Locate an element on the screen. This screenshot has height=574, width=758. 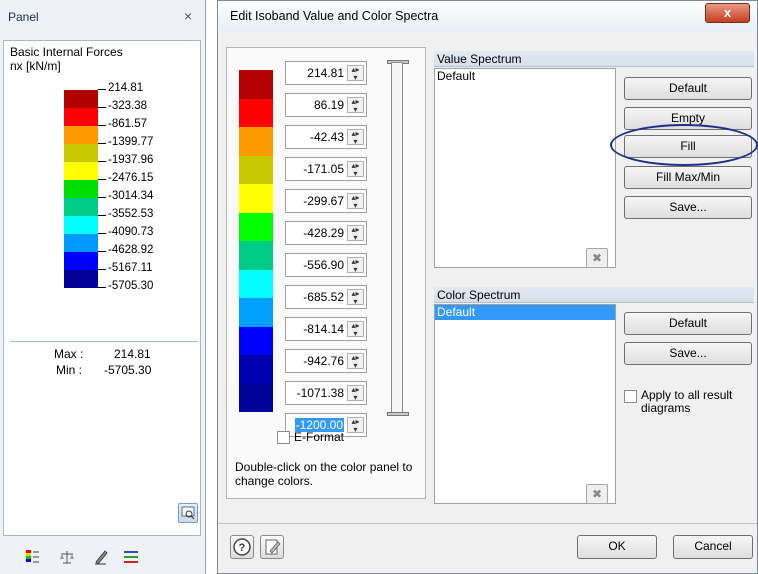
legend-value: -1399.77 is located at coordinates (131, 142).